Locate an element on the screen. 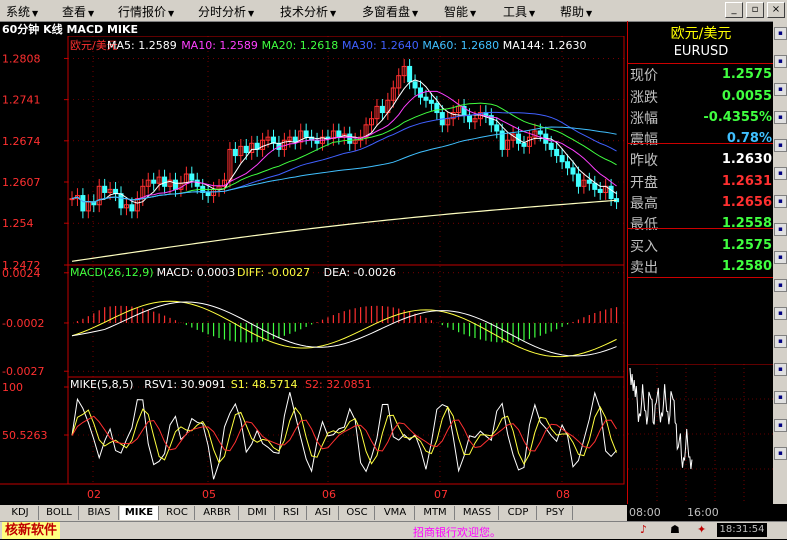 The image size is (787, 540). quote-row: 最高 1.2656 is located at coordinates (701, 202).